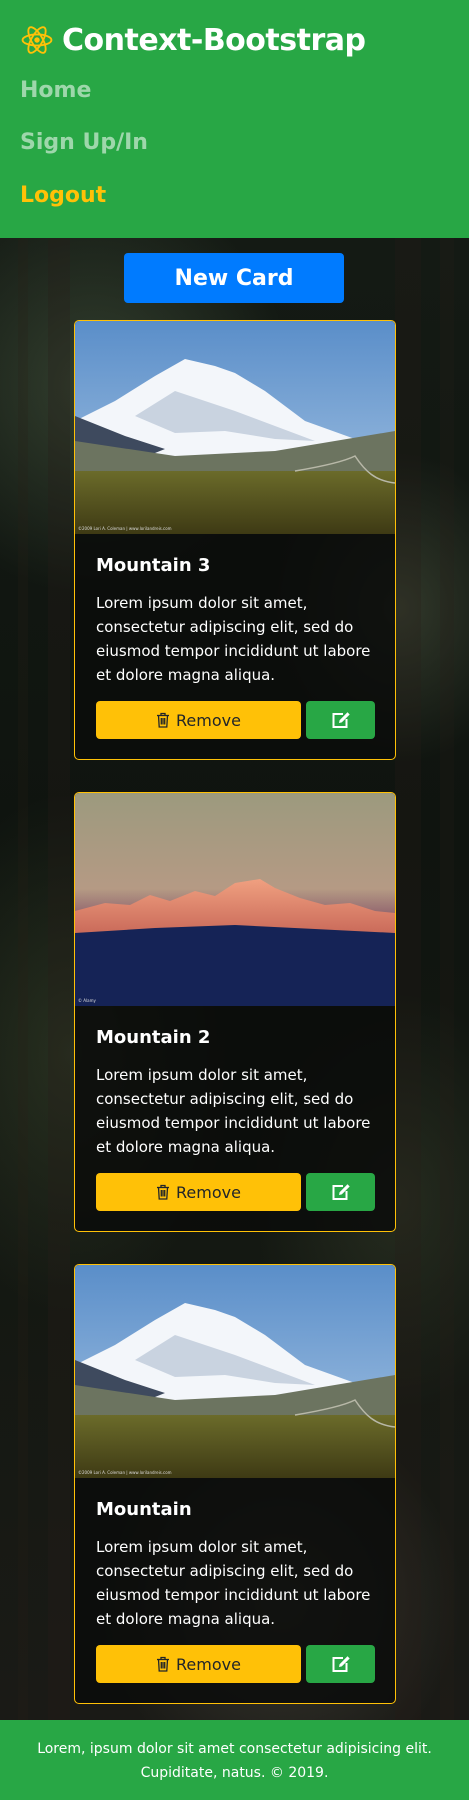 This screenshot has height=1800, width=469. What do you see at coordinates (144, 1509) in the screenshot?
I see `card-title: Mountain` at bounding box center [144, 1509].